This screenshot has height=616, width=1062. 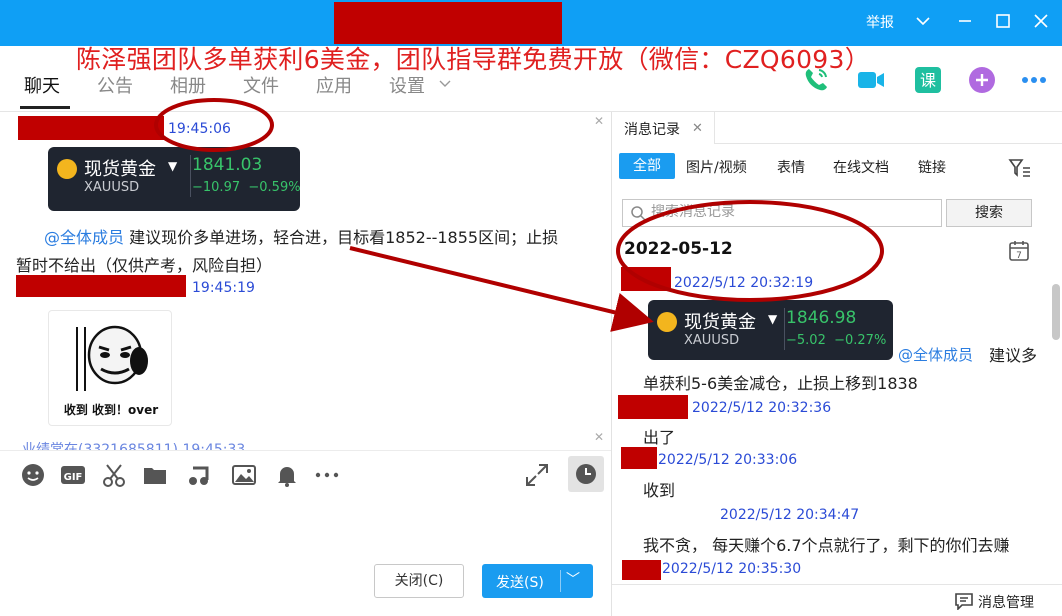 I want to click on folder-icon, so click(x=155, y=475).